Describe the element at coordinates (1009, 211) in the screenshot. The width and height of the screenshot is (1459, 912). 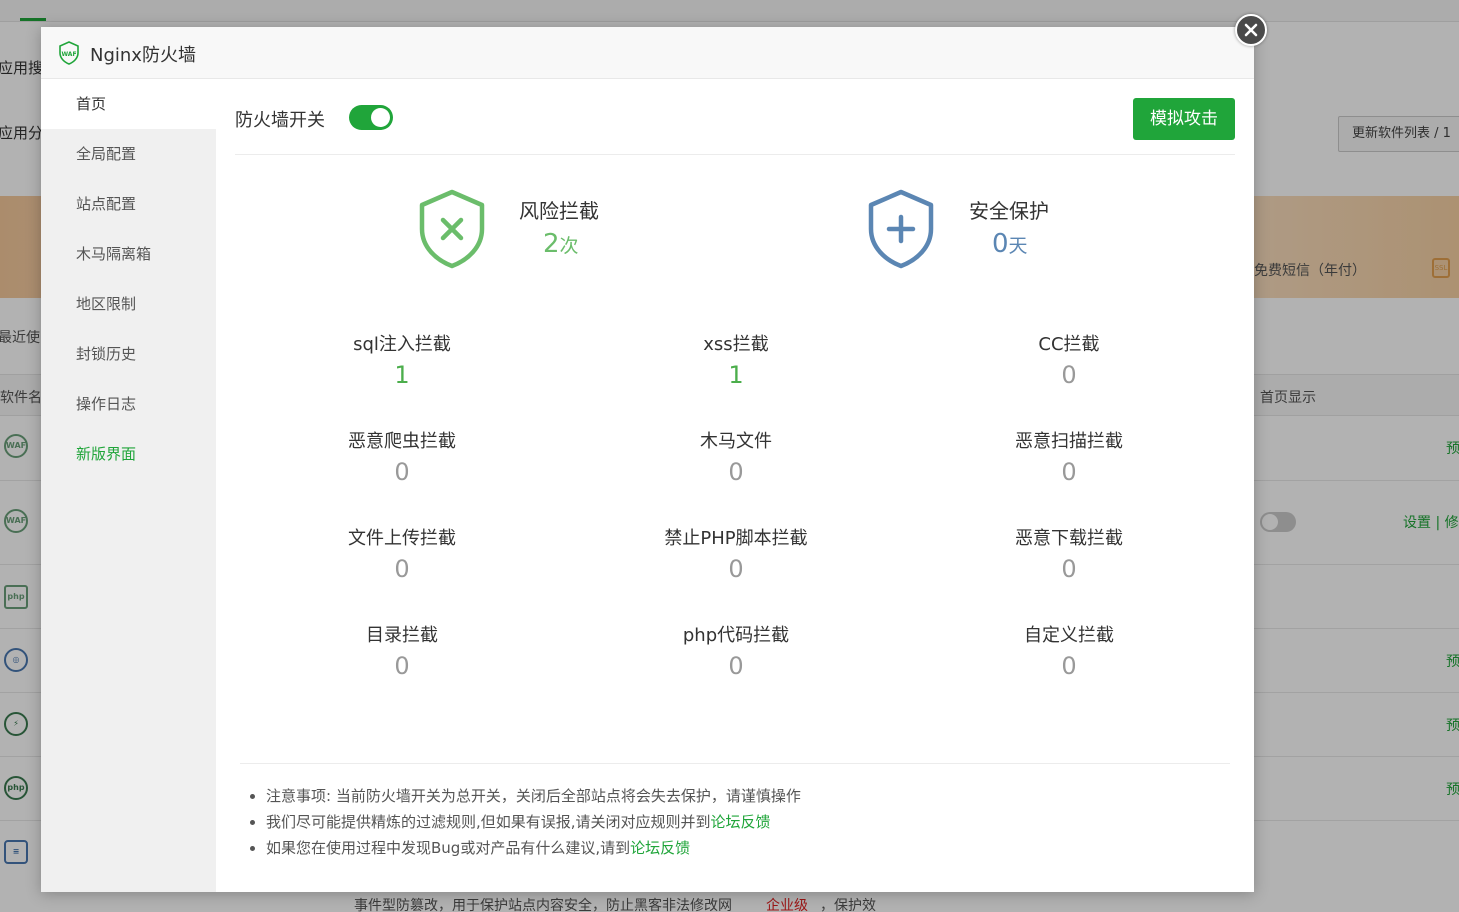
I see `security-protection-label: 安全保护` at that location.